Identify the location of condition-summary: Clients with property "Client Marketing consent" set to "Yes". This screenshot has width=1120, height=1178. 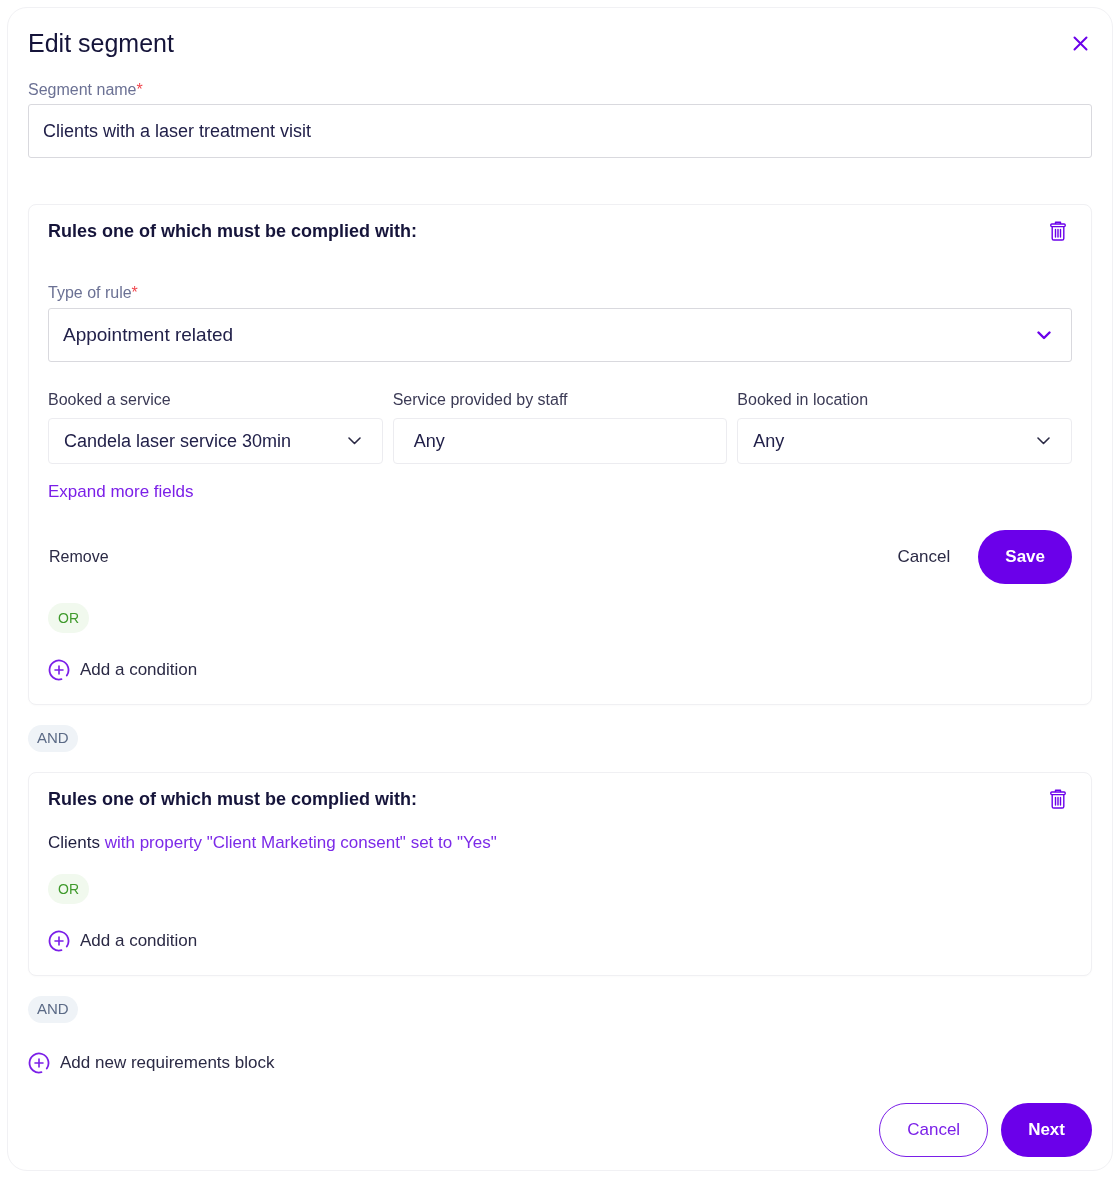
(273, 843).